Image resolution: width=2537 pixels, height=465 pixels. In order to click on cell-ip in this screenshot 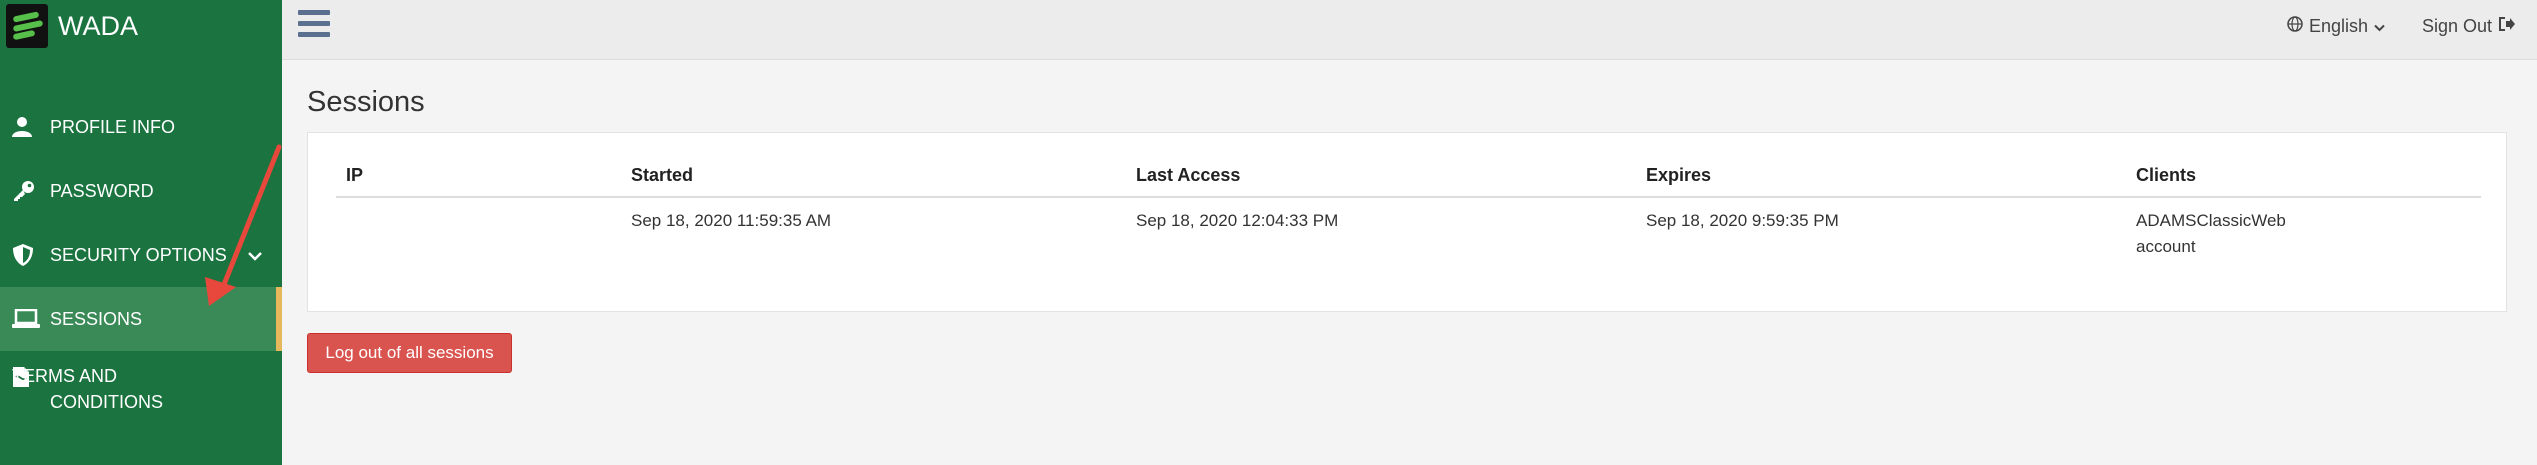, I will do `click(478, 233)`.